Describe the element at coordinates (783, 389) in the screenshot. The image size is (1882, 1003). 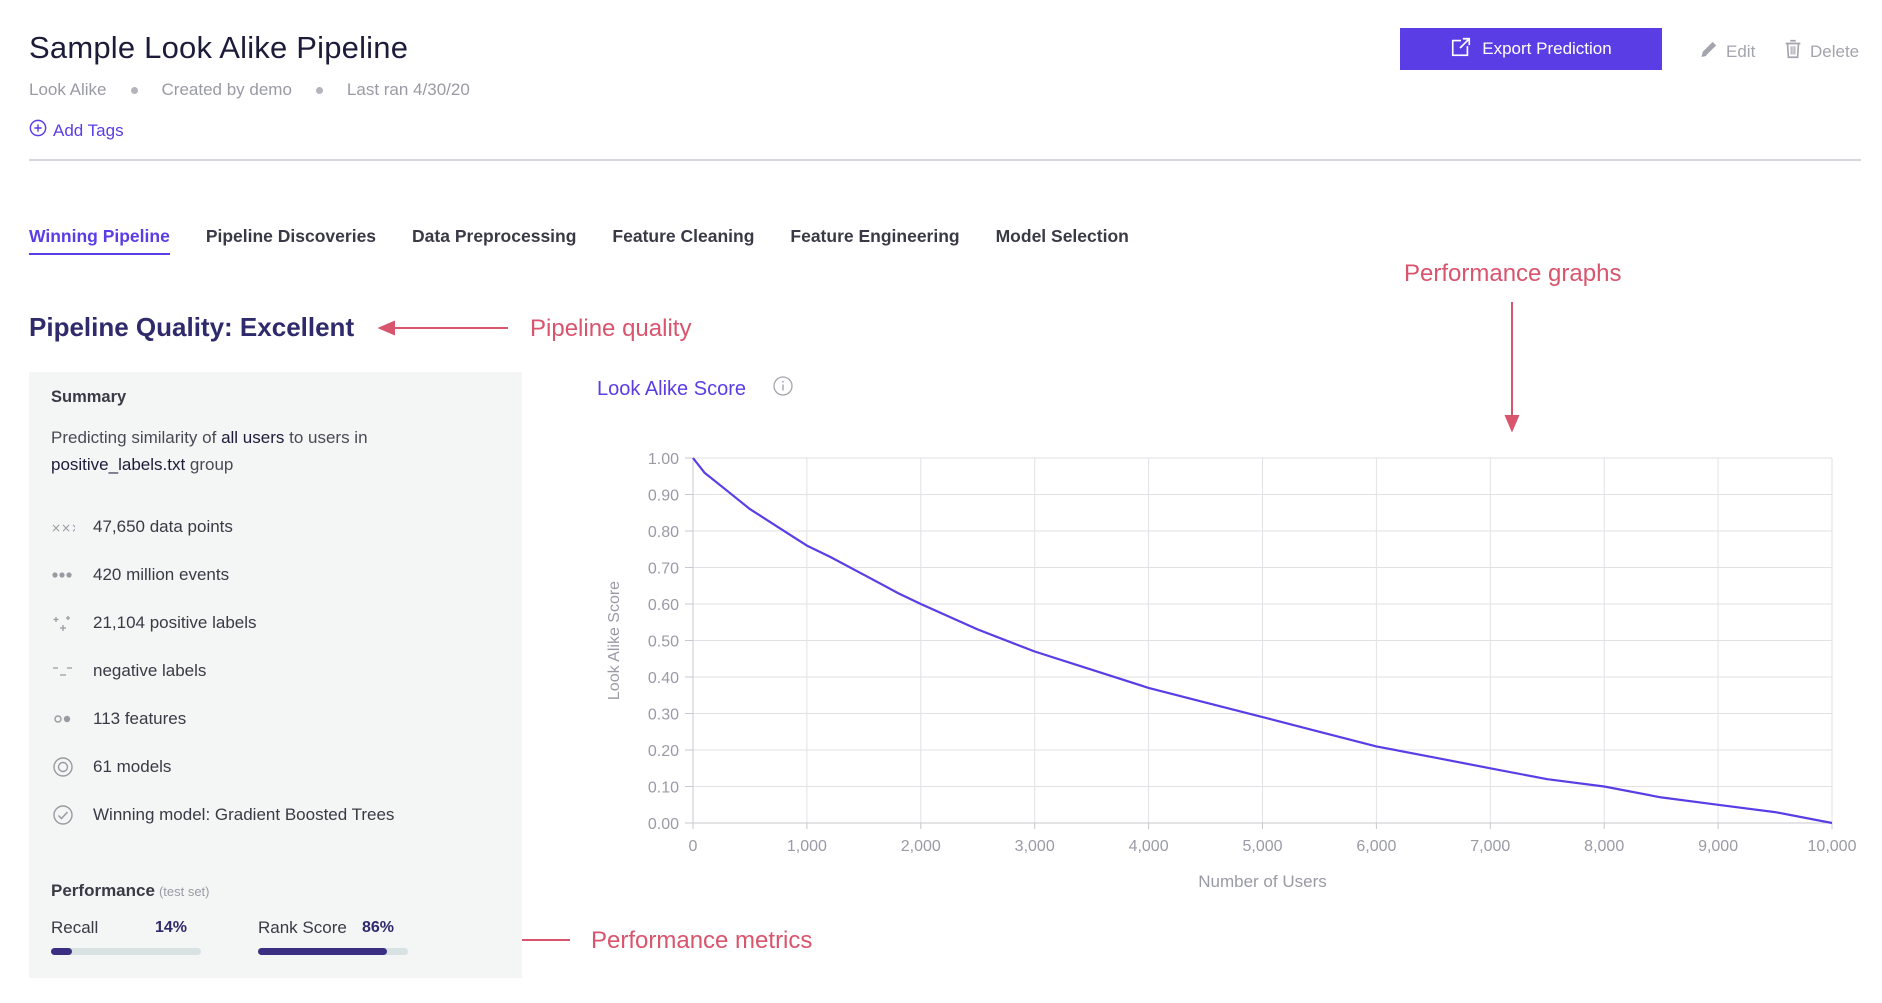
I see `info-icon` at that location.